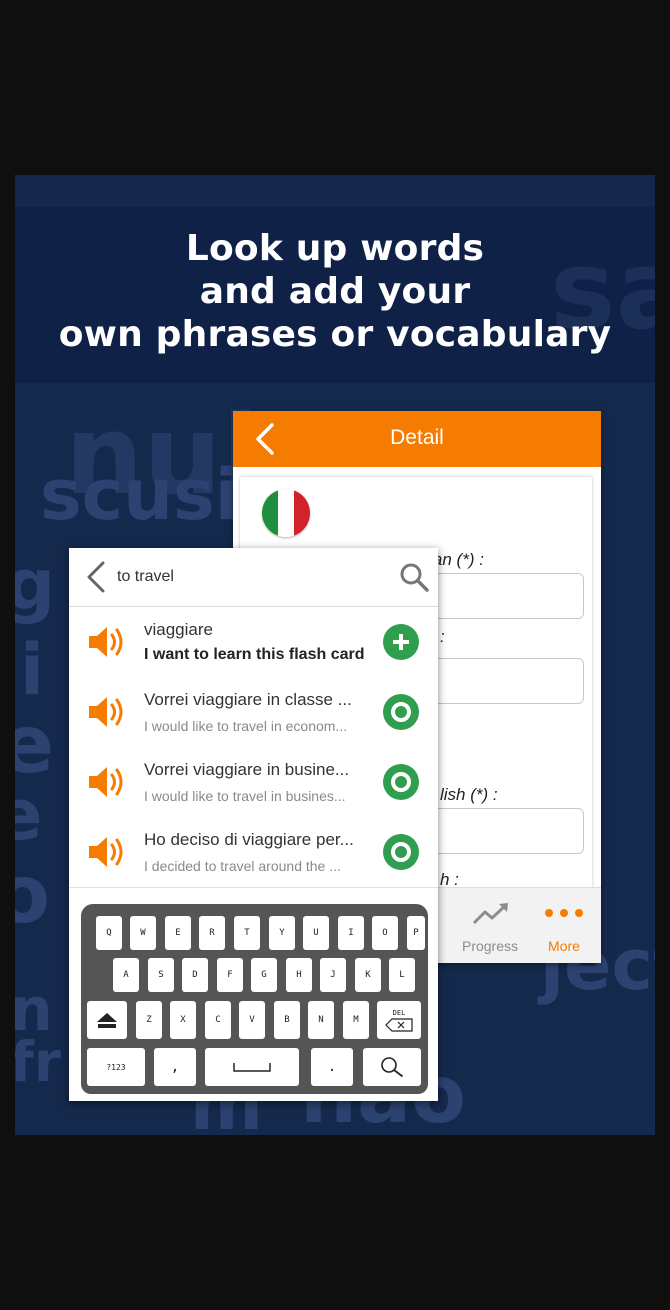 The width and height of the screenshot is (670, 1310). I want to click on key-r: R, so click(212, 933).